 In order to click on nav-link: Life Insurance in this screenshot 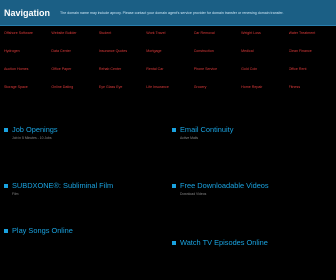, I will do `click(168, 93)`.